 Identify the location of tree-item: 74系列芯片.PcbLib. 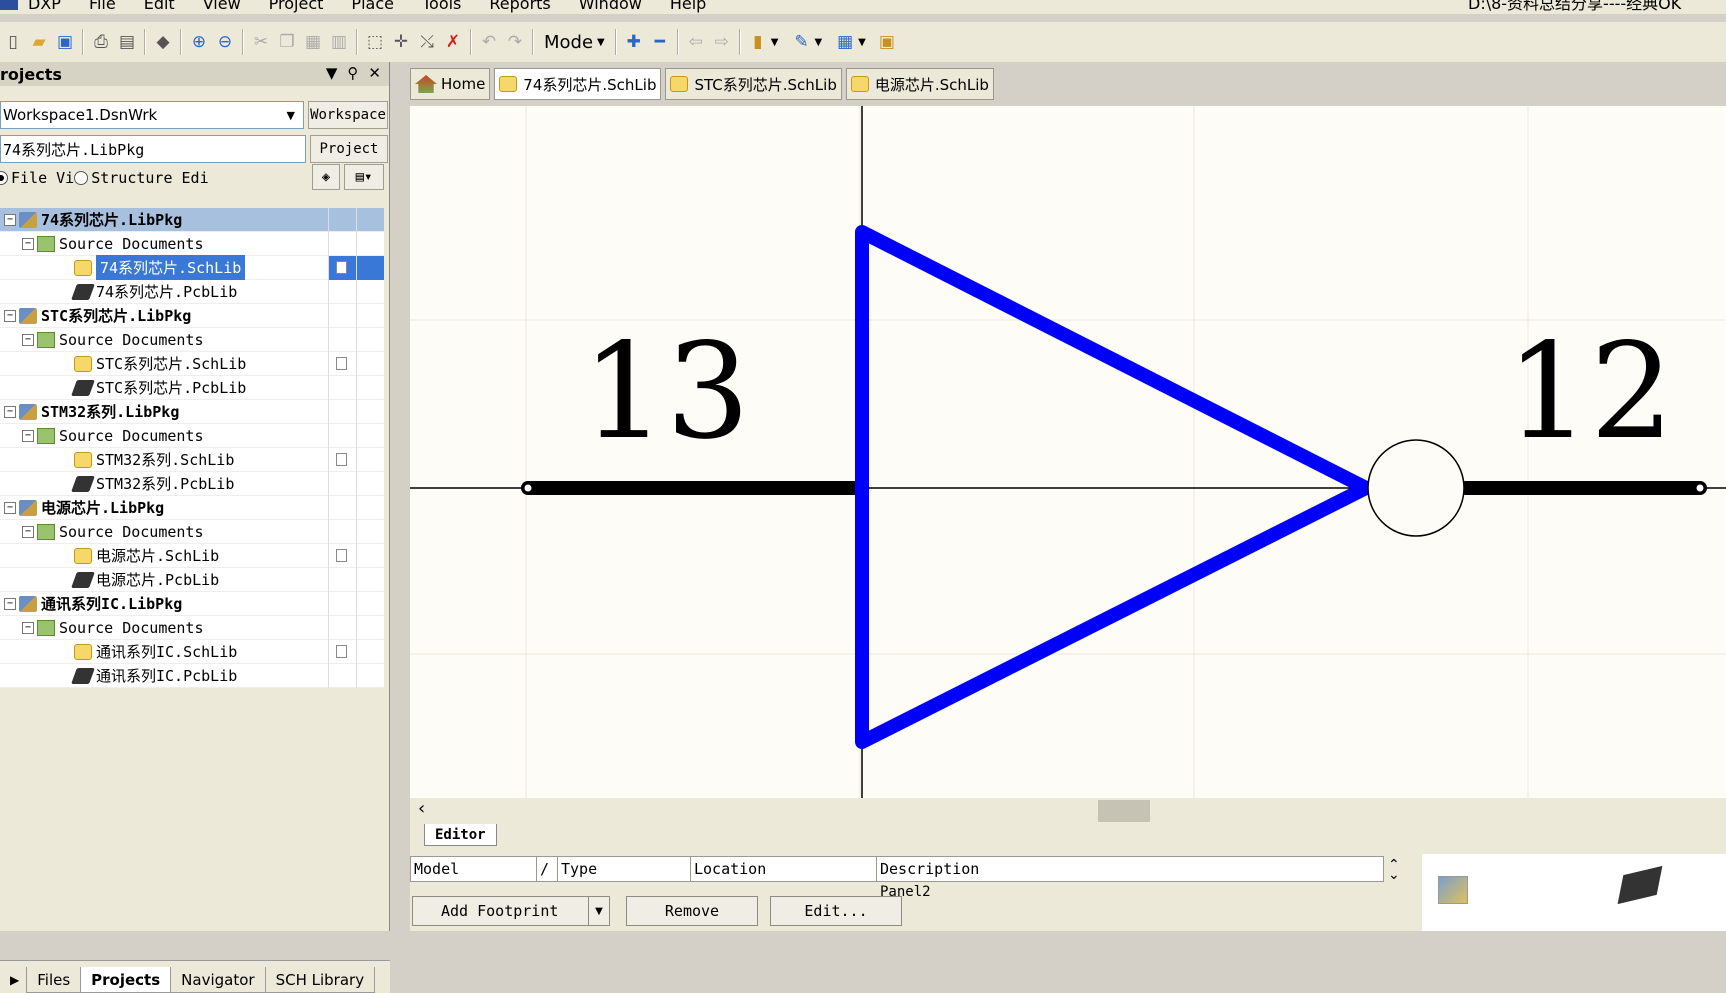
(192, 292).